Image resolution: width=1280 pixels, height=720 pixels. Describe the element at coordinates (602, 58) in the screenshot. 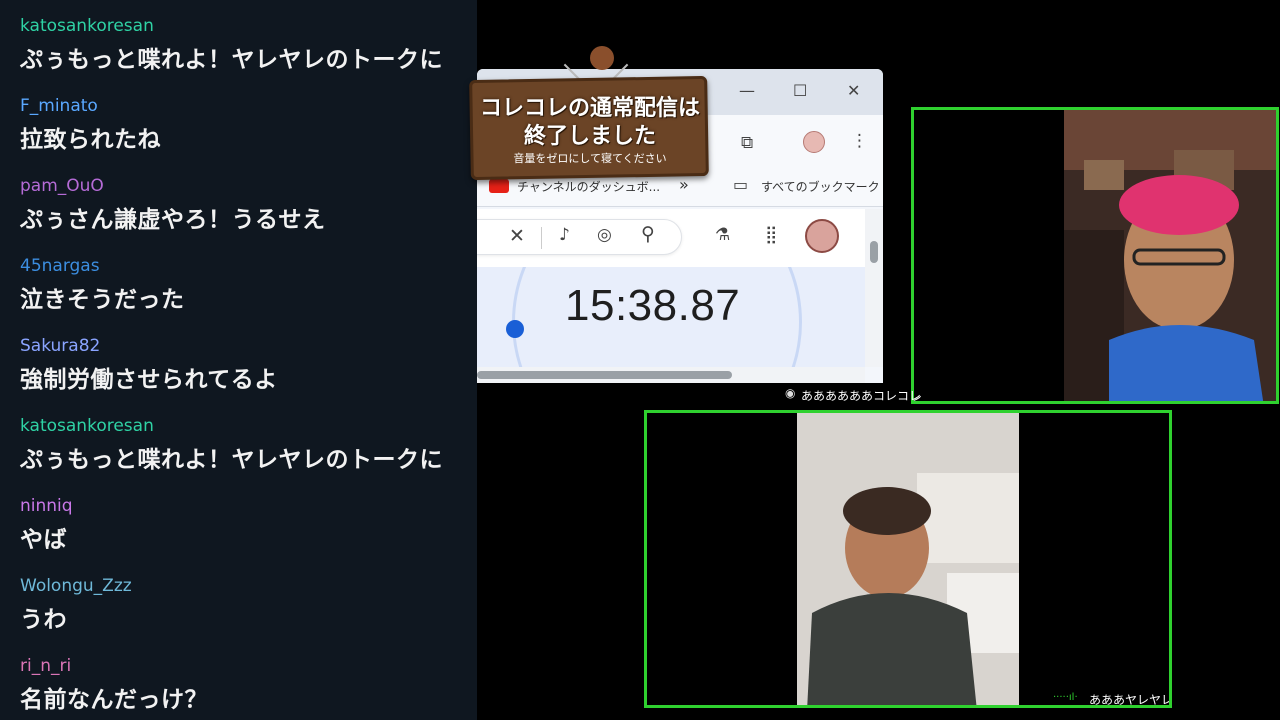

I see `sign-nail` at that location.